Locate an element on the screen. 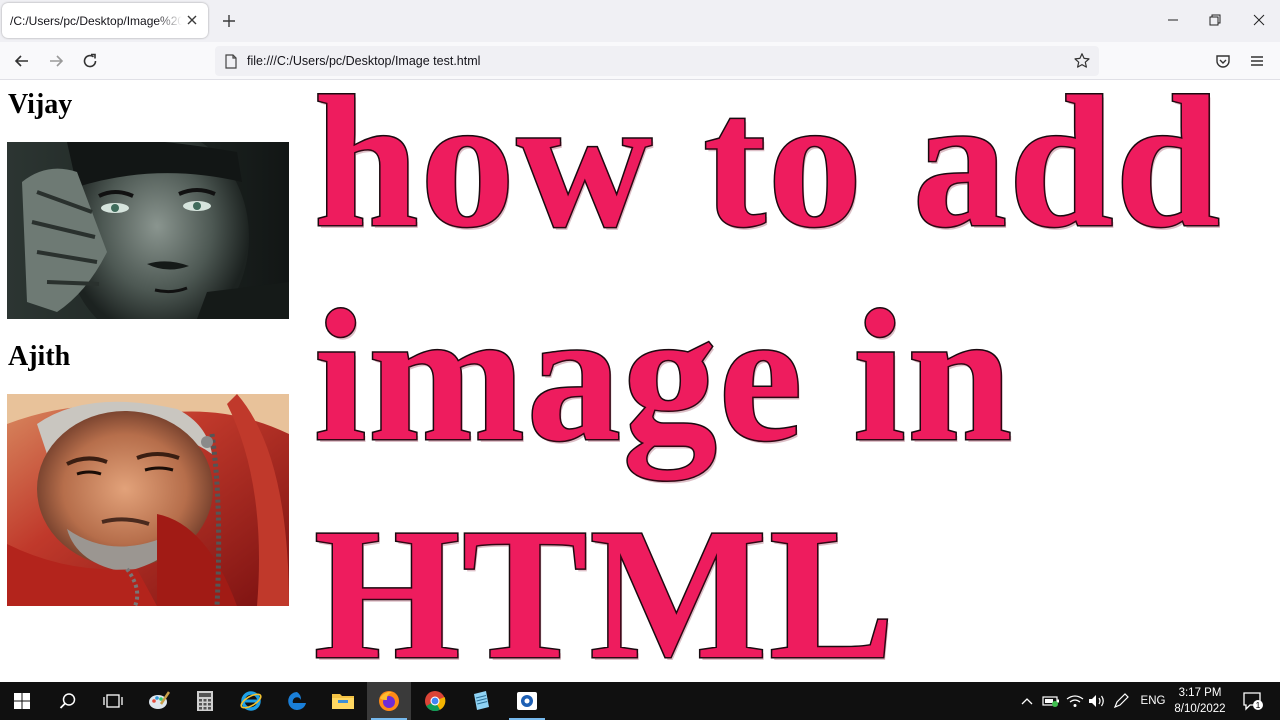 The height and width of the screenshot is (720, 1280). menu-icon is located at coordinates (1257, 61).